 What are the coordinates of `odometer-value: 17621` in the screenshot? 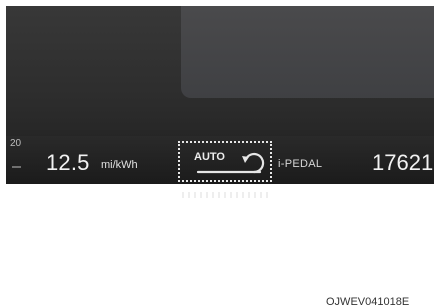 It's located at (403, 162).